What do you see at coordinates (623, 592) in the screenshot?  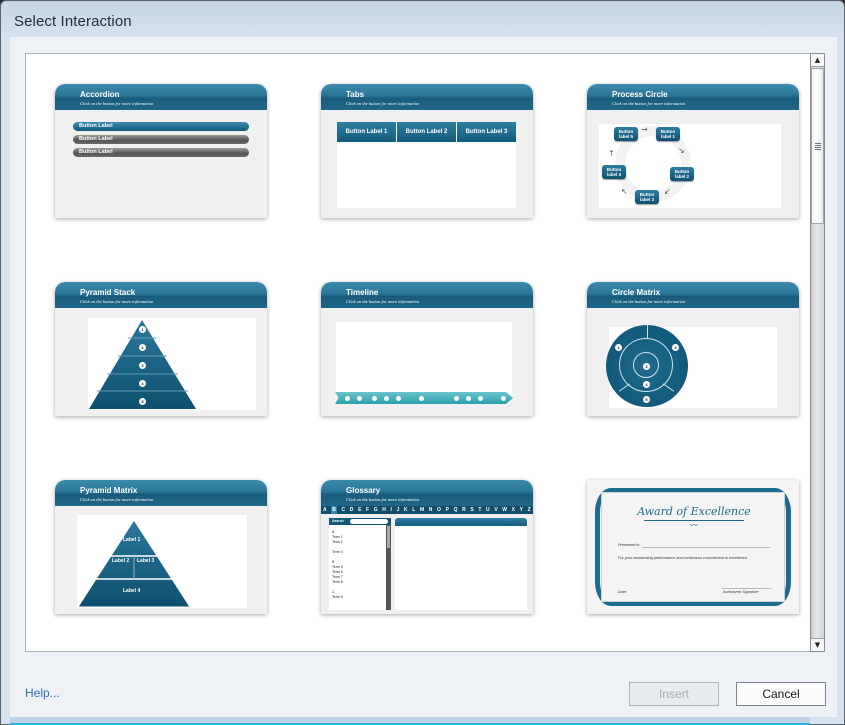 I see `certificate-date-label: Date:` at bounding box center [623, 592].